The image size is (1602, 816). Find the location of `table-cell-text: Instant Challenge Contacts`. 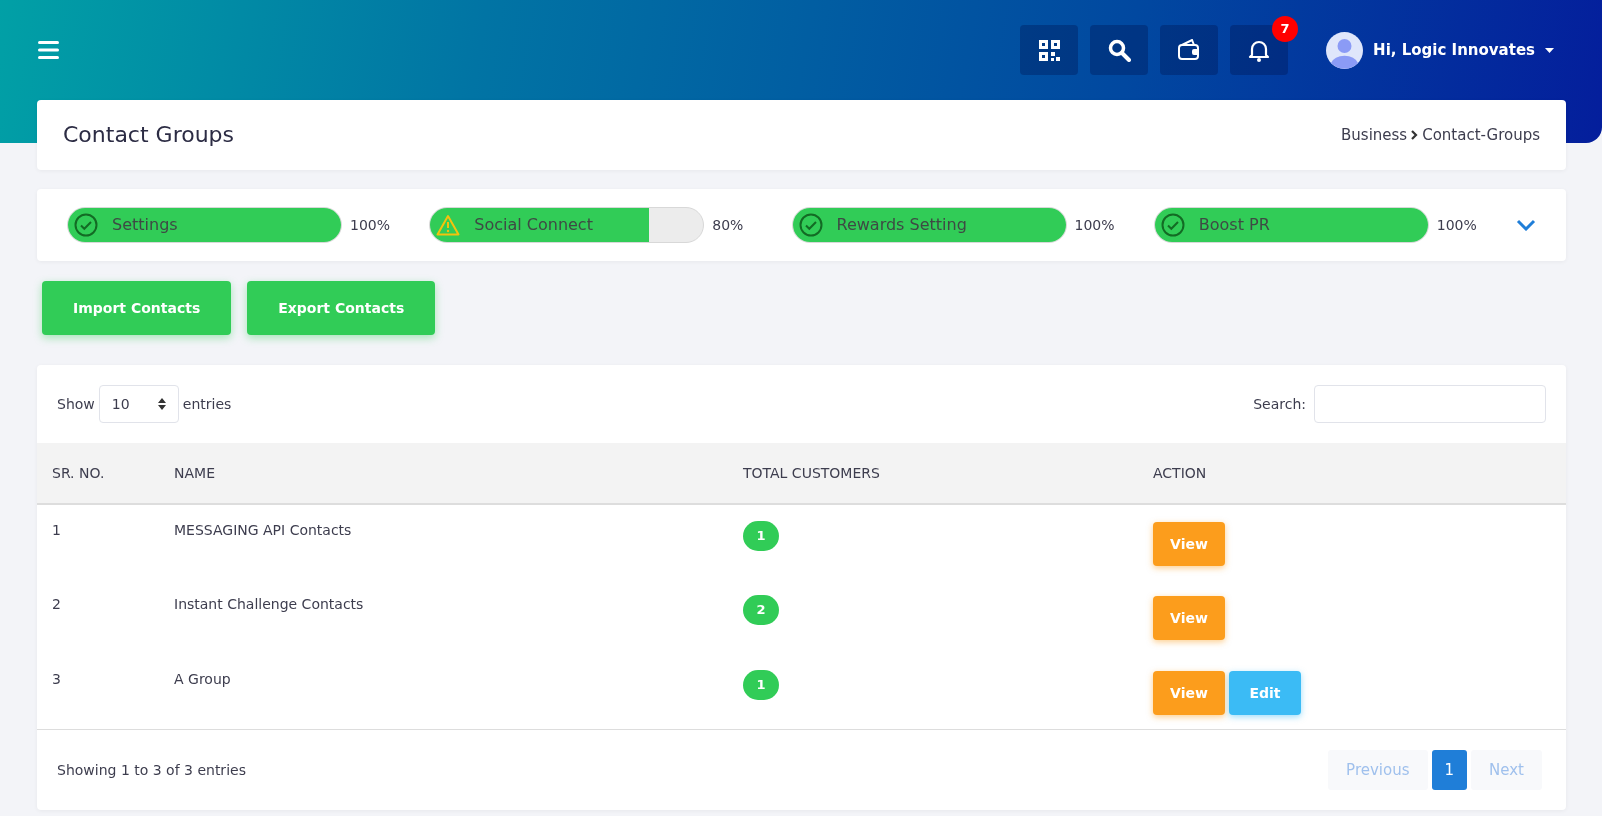

table-cell-text: Instant Challenge Contacts is located at coordinates (269, 604).